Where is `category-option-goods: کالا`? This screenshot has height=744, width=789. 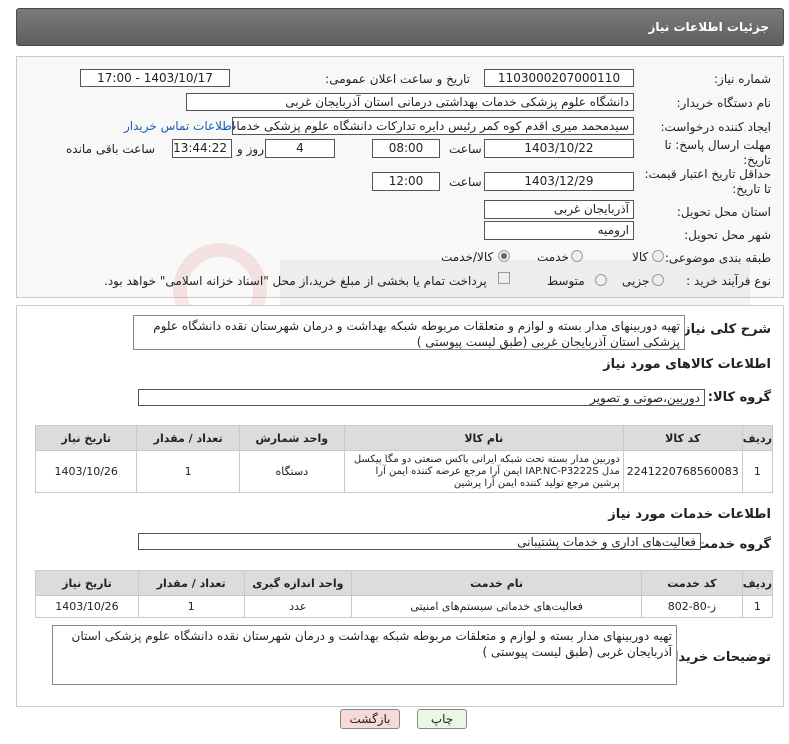 category-option-goods: کالا is located at coordinates (640, 257).